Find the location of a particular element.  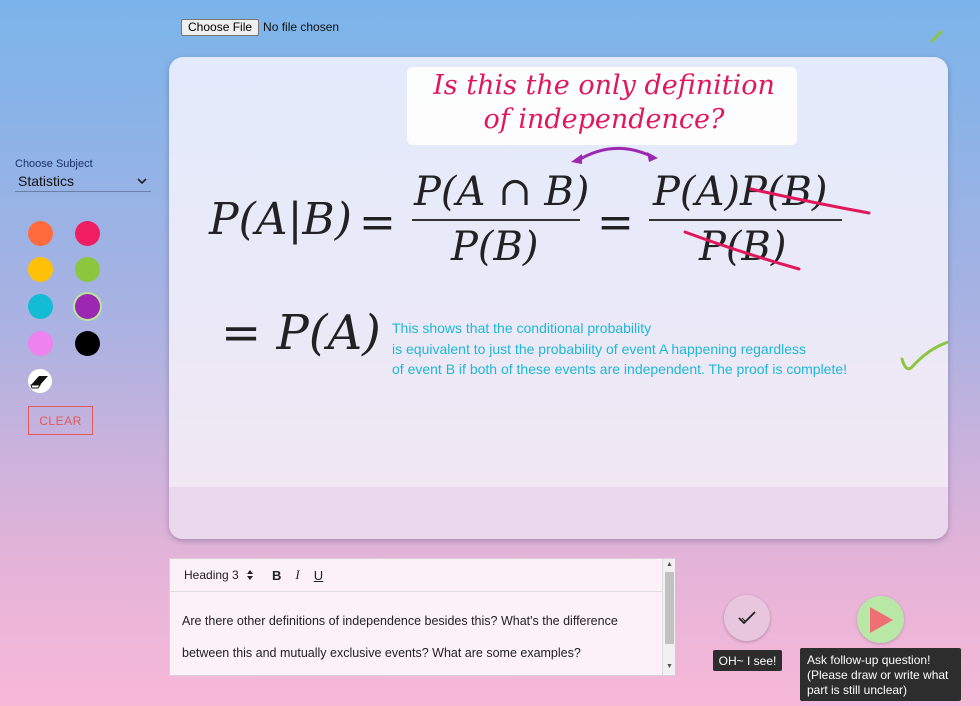

color-swatch-yellow is located at coordinates (40, 269).